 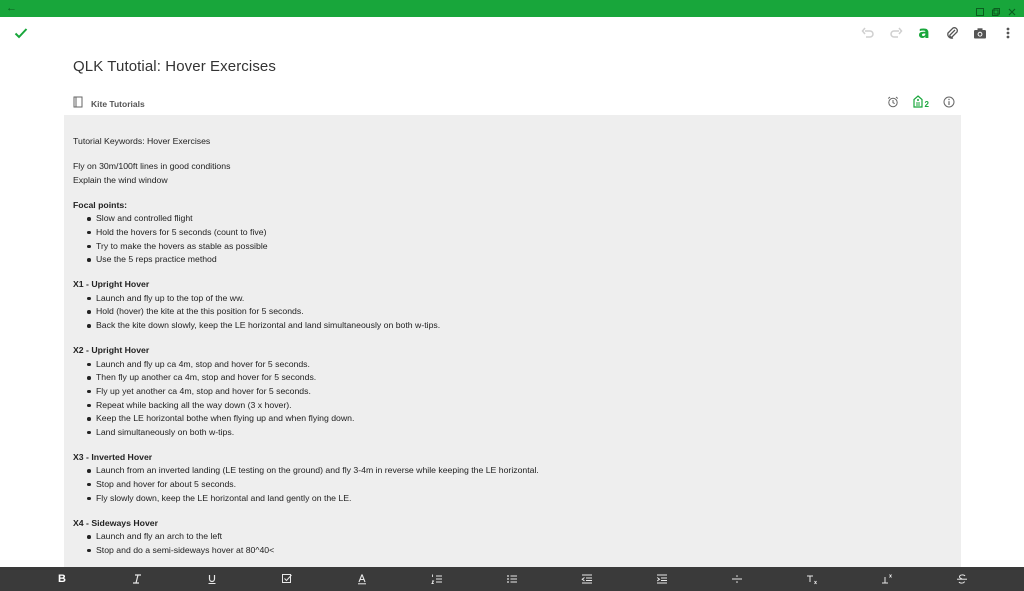 What do you see at coordinates (924, 33) in the screenshot?
I see `text-format-icon: a` at bounding box center [924, 33].